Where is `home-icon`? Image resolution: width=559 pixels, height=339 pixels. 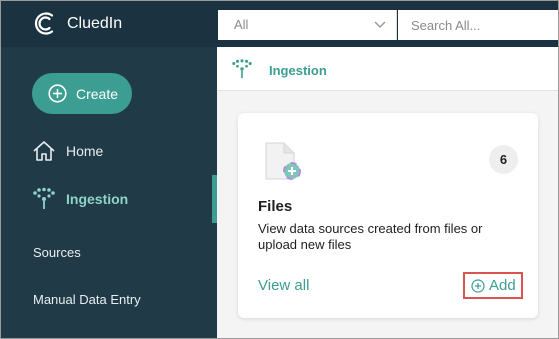
home-icon is located at coordinates (44, 151).